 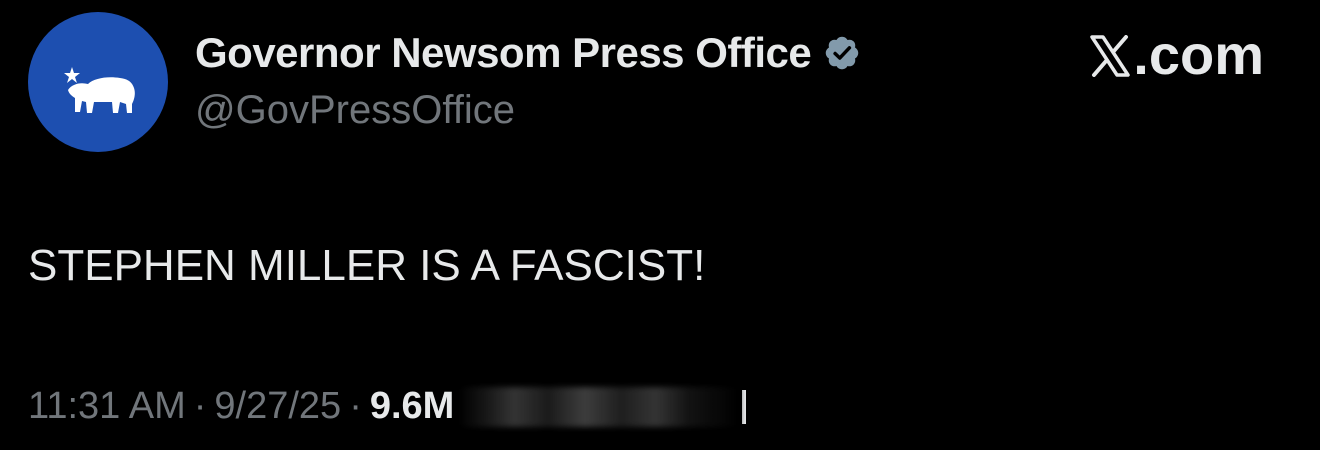 I want to click on redaction-edge, so click(x=744, y=406).